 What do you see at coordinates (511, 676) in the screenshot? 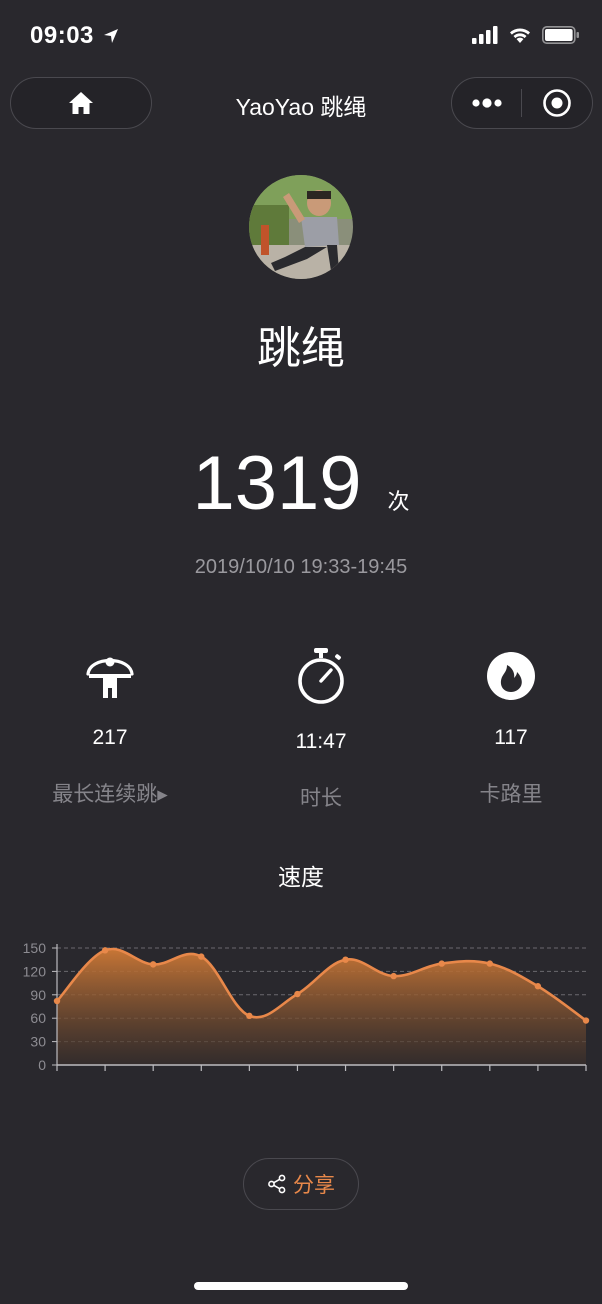
I see `flame-icon` at bounding box center [511, 676].